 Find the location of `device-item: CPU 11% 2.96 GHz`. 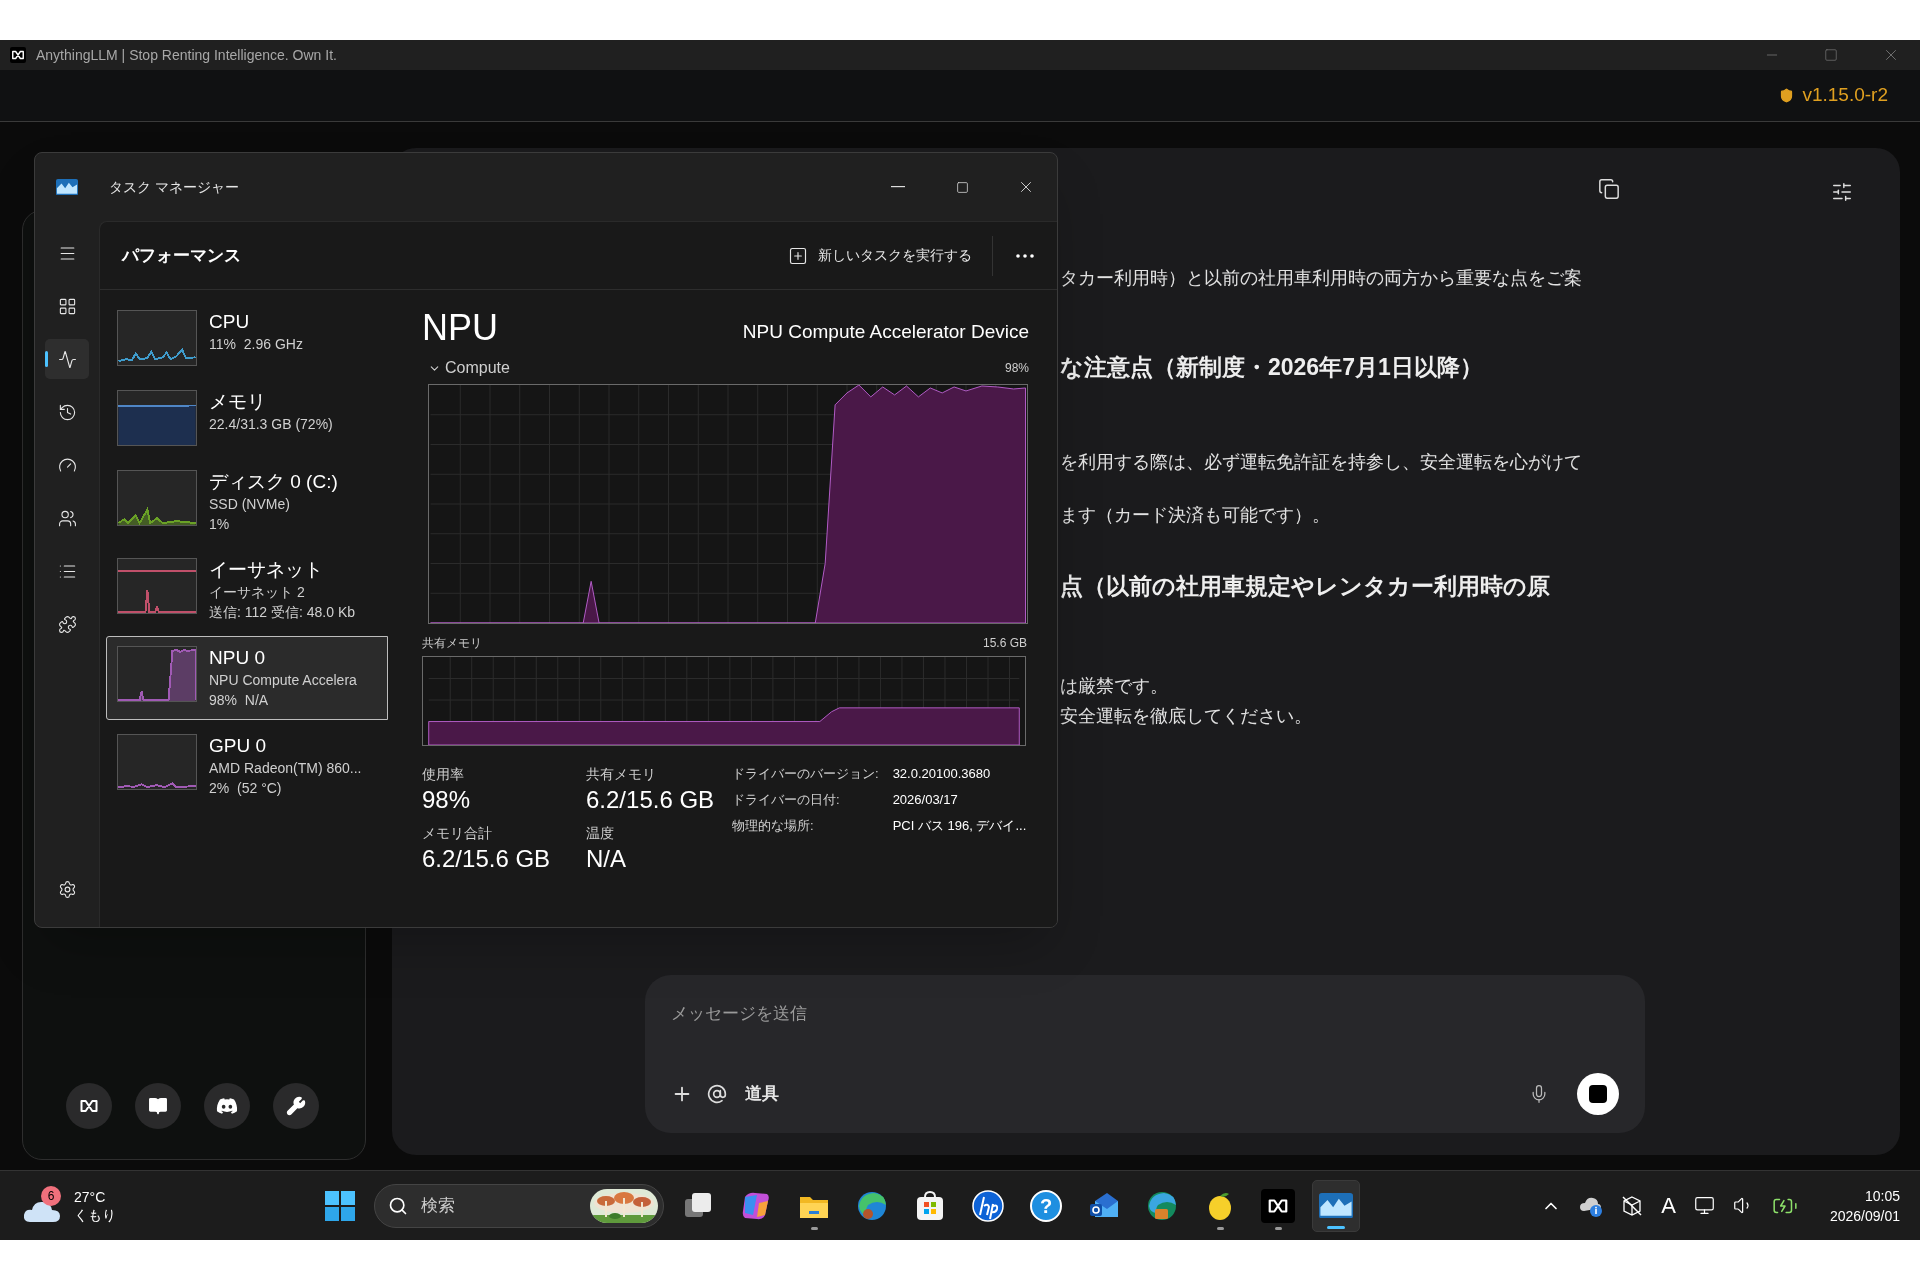

device-item: CPU 11% 2.96 GHz is located at coordinates (247, 338).